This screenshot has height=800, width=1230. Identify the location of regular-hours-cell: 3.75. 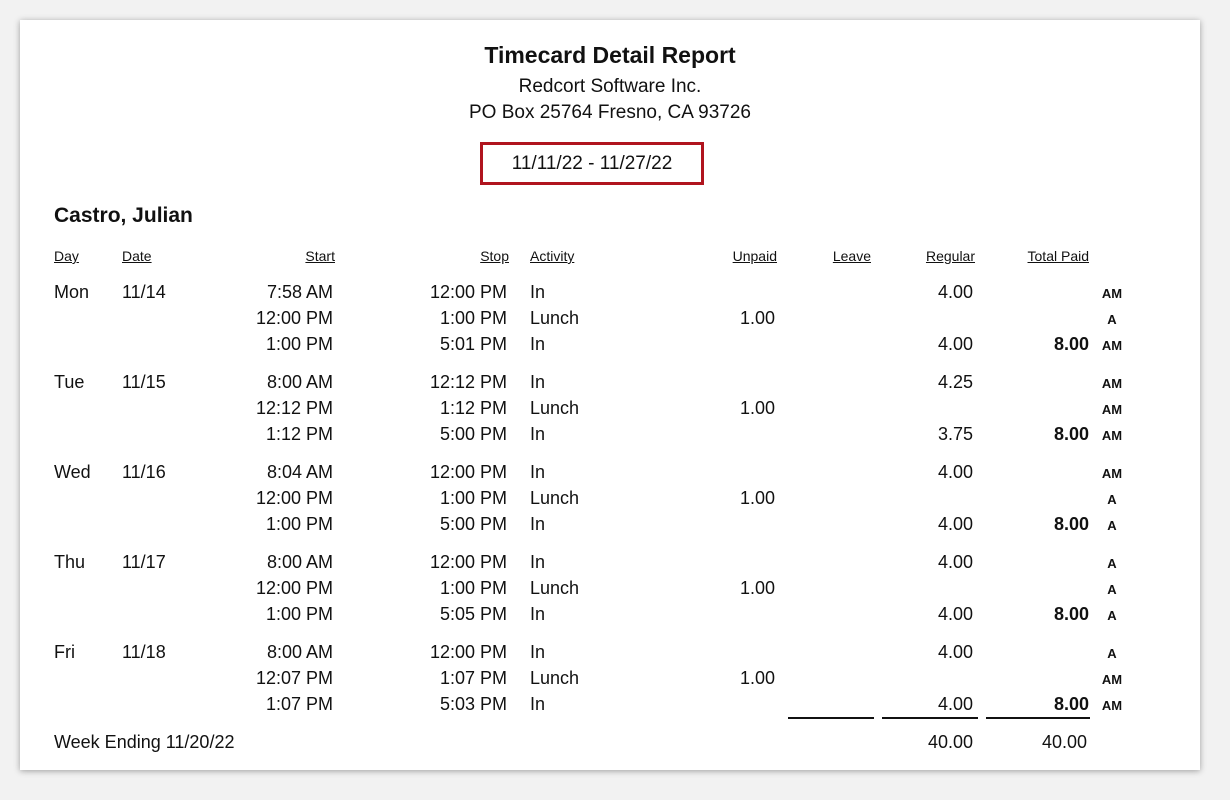
(955, 434).